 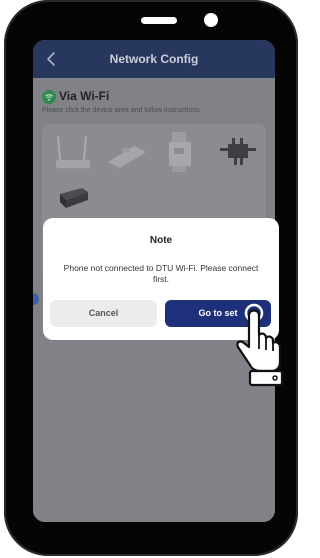 I want to click on pointing-hand-icon, so click(x=260, y=345).